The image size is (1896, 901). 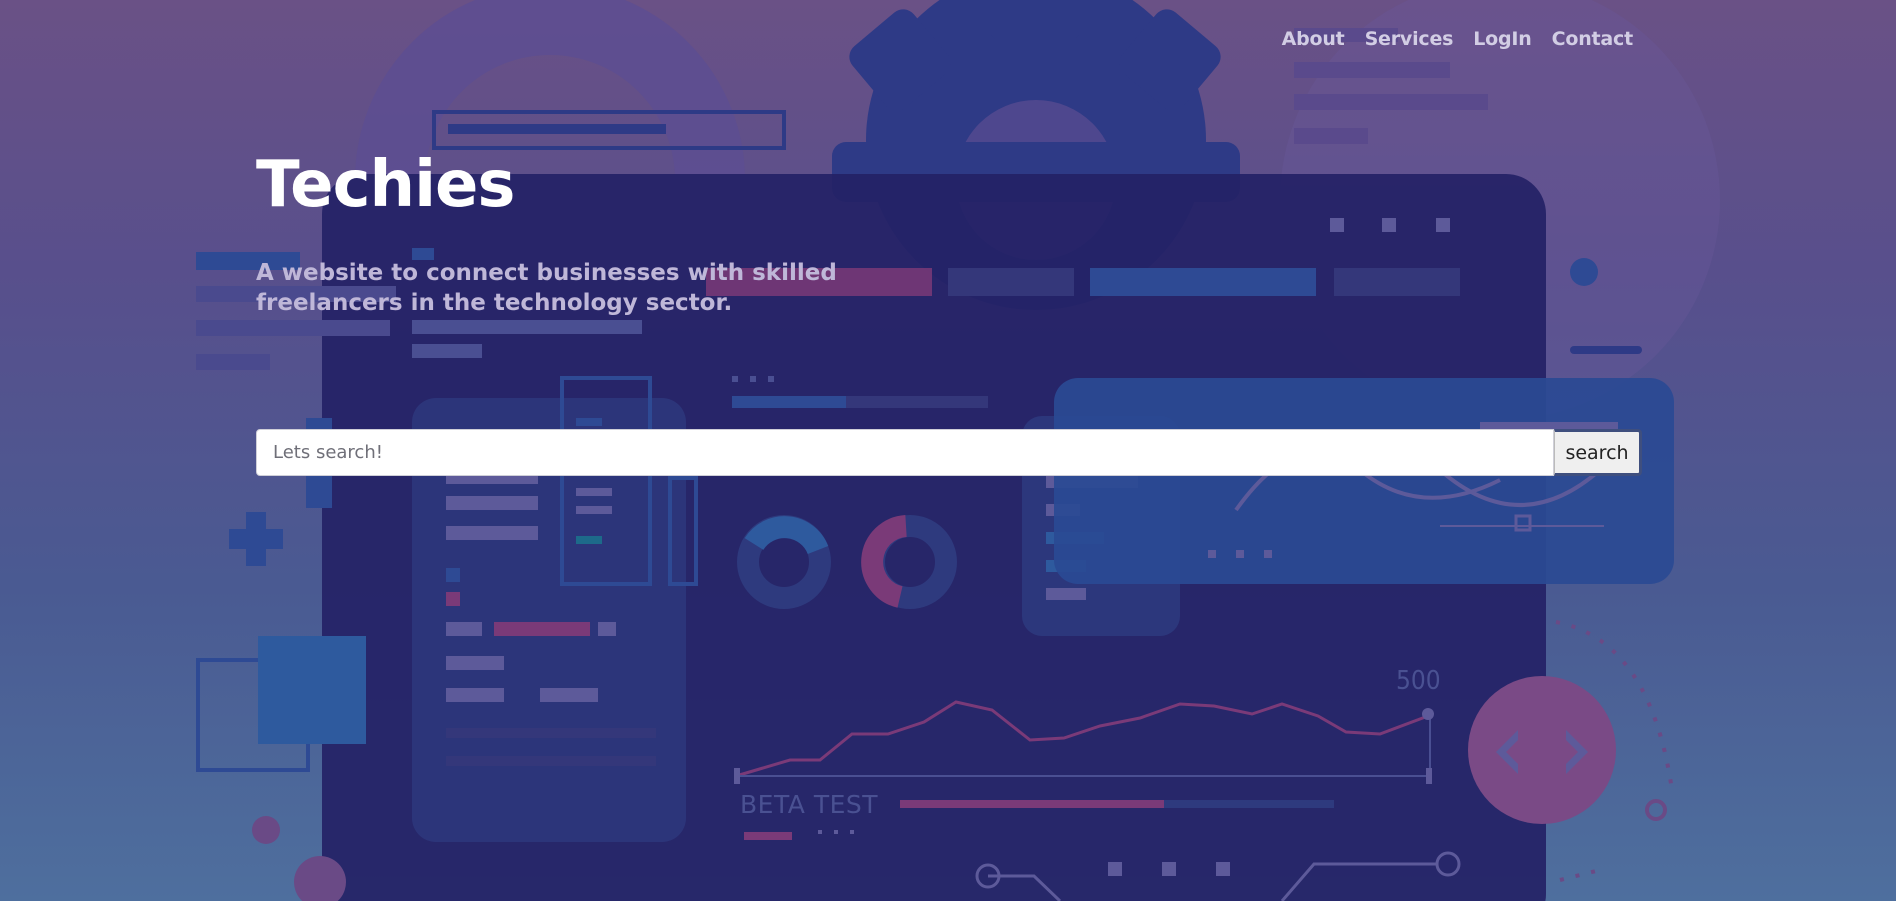 I want to click on nav-link-contact: Contact, so click(x=1593, y=39).